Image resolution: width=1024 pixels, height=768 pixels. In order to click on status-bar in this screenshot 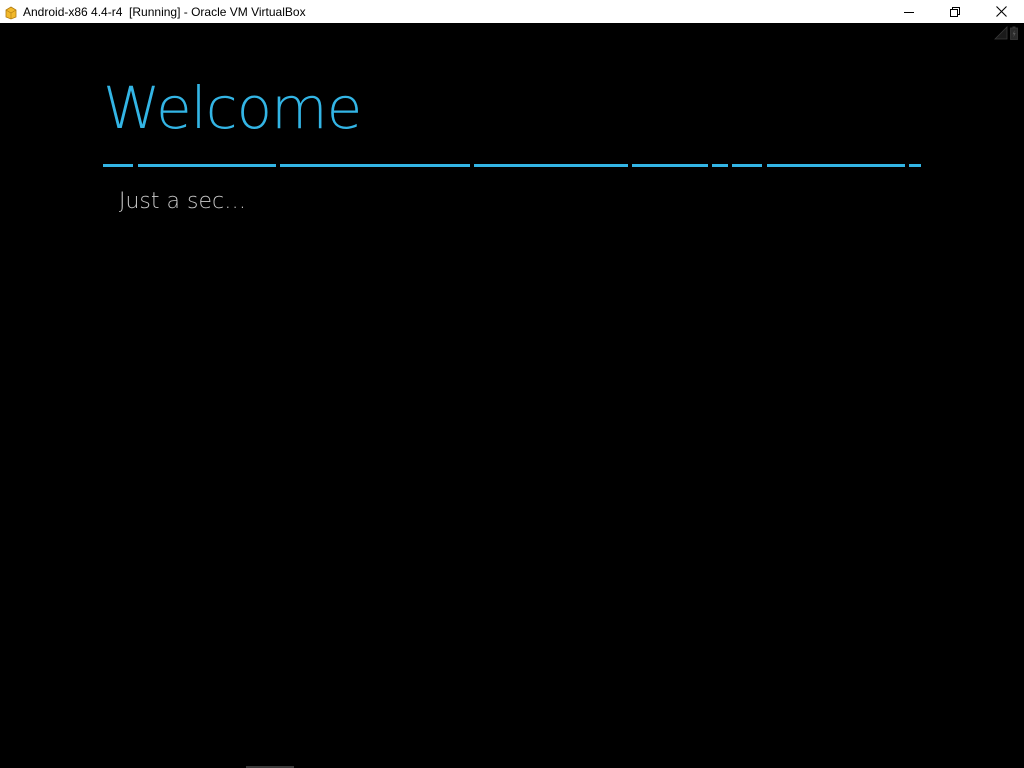, I will do `click(1006, 33)`.